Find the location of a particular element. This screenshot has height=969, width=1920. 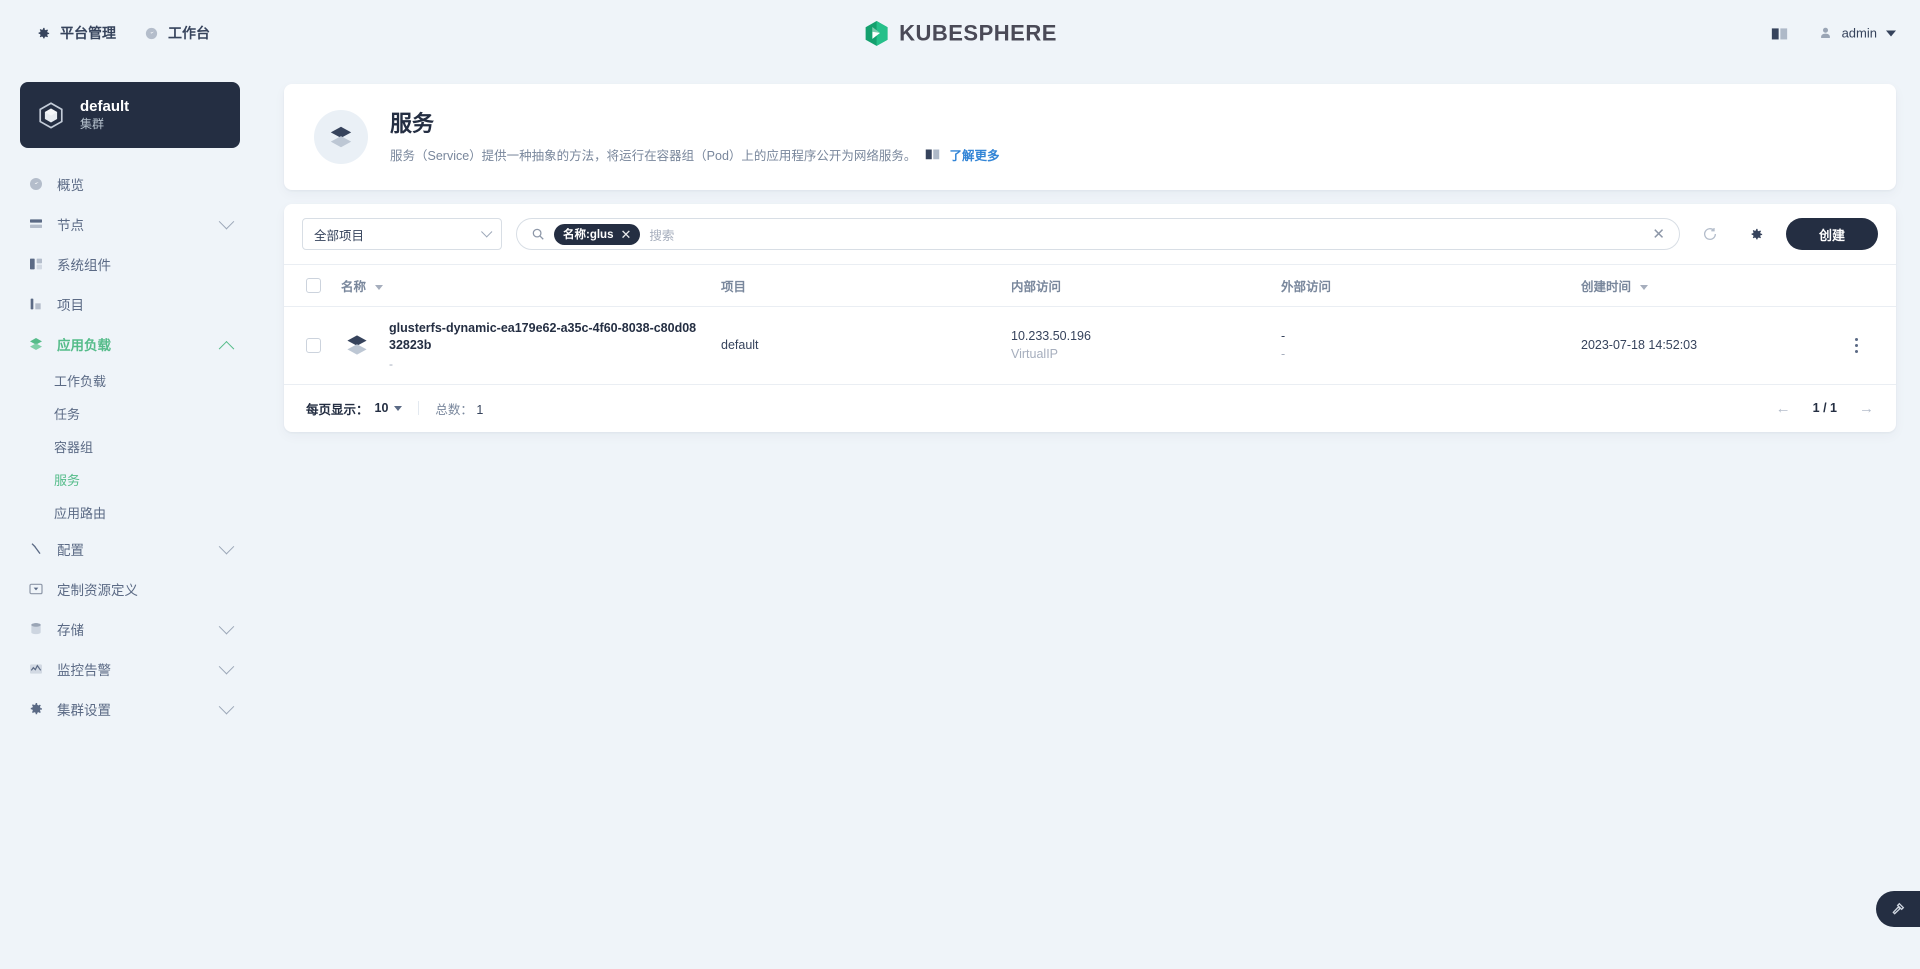

sidebar-subitem-services: 服务 is located at coordinates (147, 479).